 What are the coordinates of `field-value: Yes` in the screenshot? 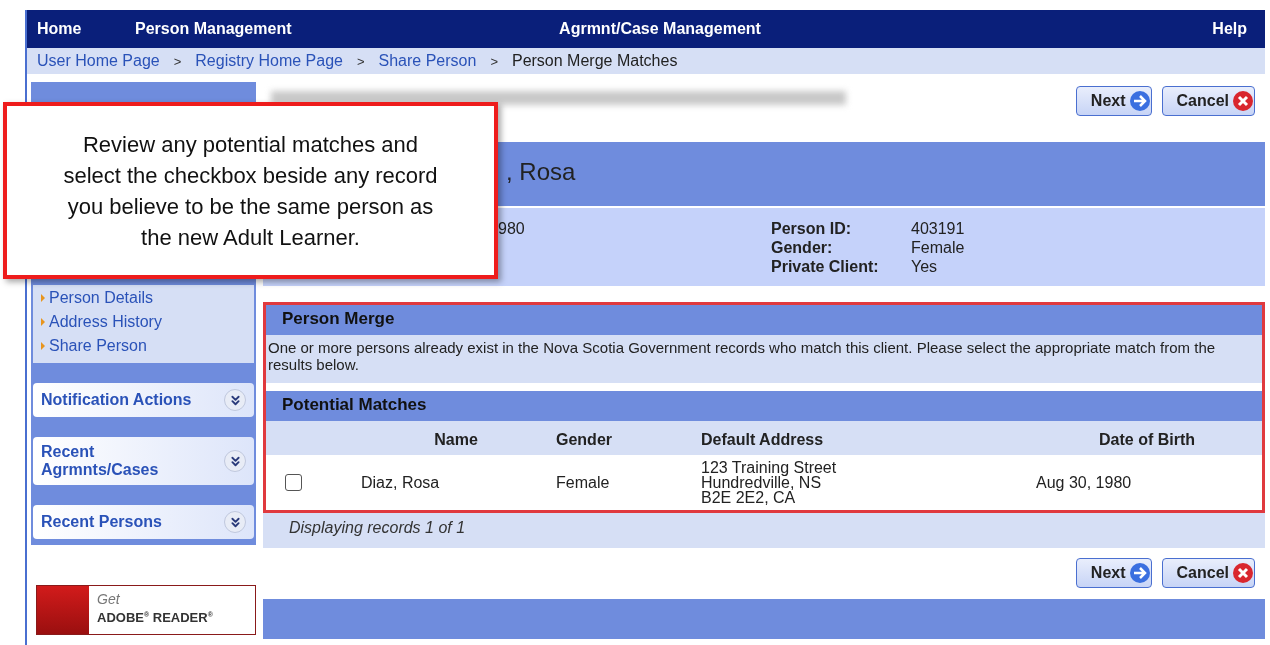 It's located at (925, 267).